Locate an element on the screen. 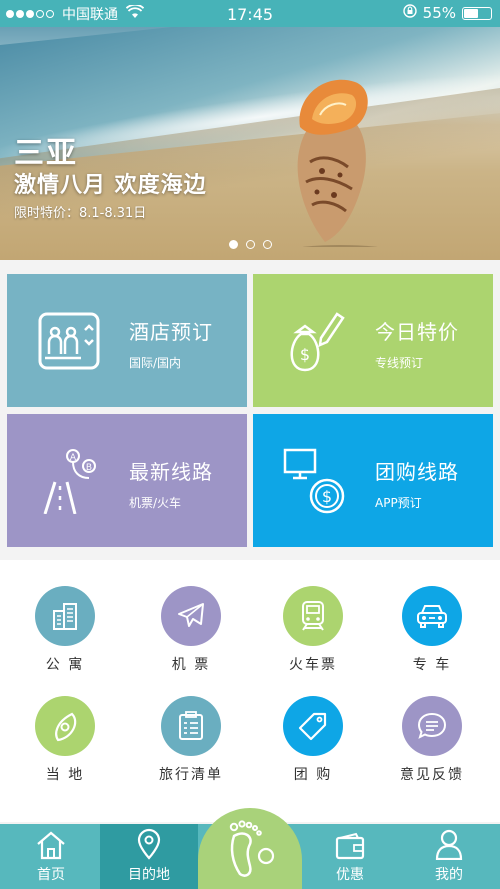  tile-title: 酒店预订 is located at coordinates (171, 332).